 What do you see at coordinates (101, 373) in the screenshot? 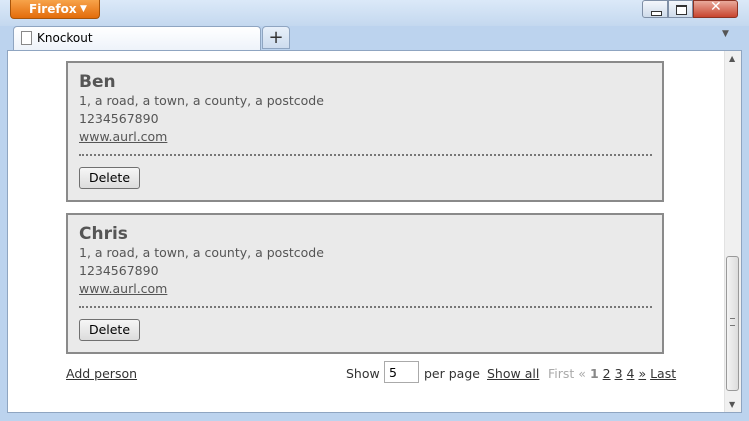
I see `add-person-link: Add person` at bounding box center [101, 373].